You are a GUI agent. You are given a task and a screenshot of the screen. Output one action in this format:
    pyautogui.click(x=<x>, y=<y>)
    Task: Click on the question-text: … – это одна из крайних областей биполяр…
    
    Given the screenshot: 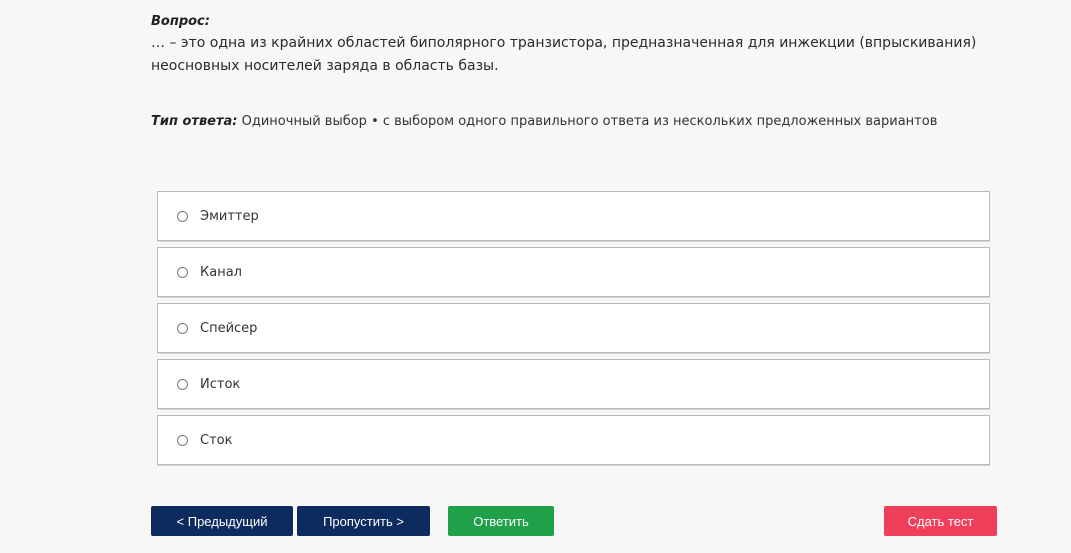 What is the action you would take?
    pyautogui.click(x=564, y=54)
    